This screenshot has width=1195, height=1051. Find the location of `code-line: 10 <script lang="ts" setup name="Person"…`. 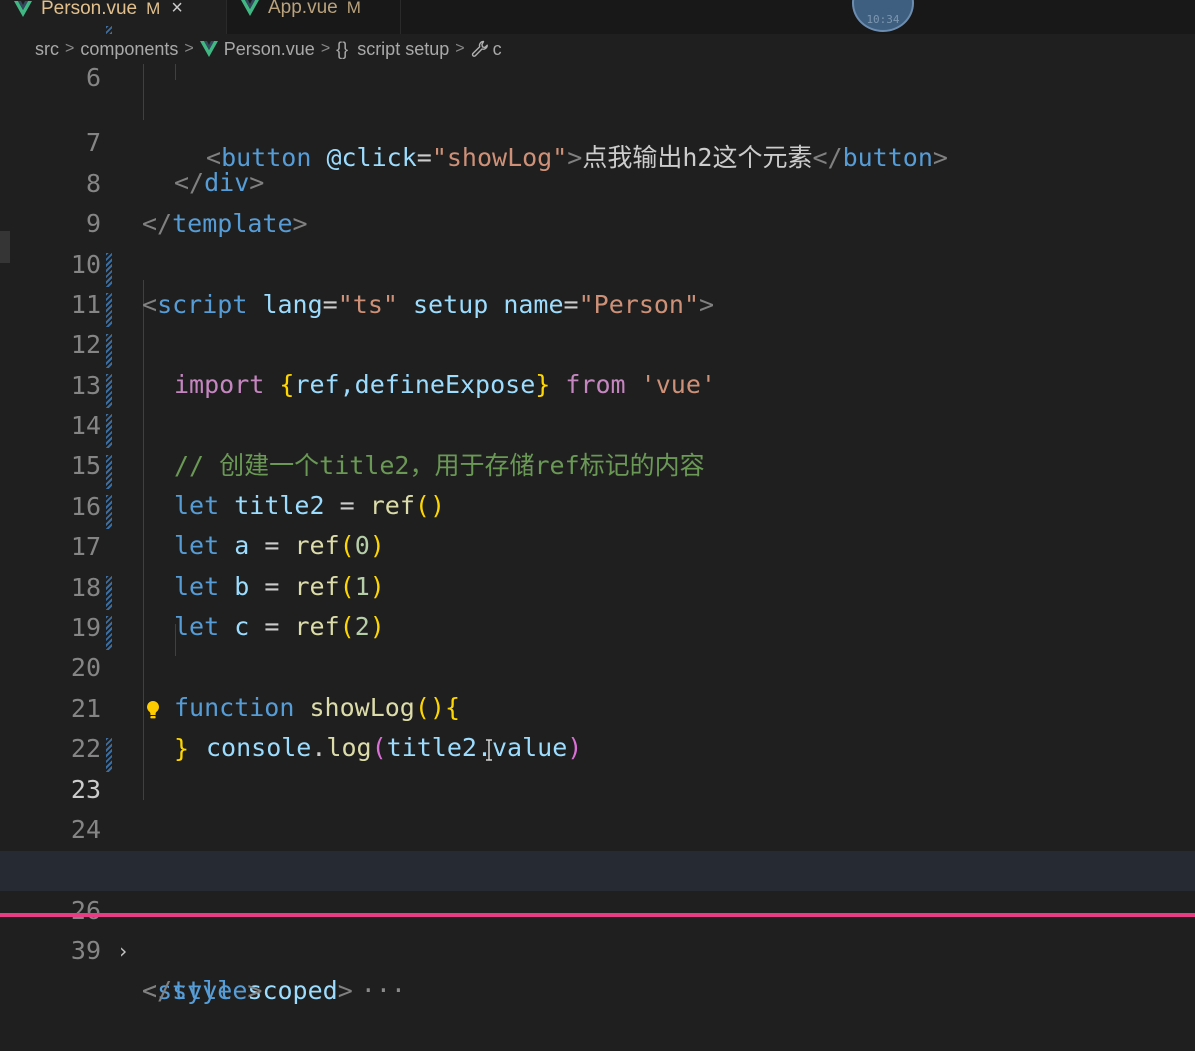

code-line: 10 <script lang="ts" setup name="Person"… is located at coordinates (597, 262).